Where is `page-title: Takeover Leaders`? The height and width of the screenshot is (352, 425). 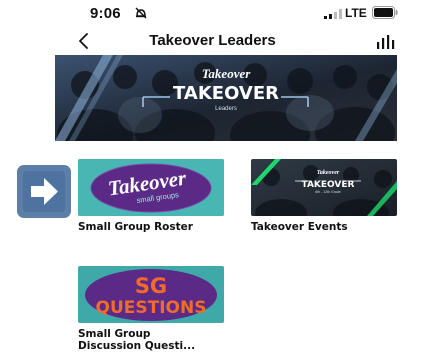 page-title: Takeover Leaders is located at coordinates (212, 40).